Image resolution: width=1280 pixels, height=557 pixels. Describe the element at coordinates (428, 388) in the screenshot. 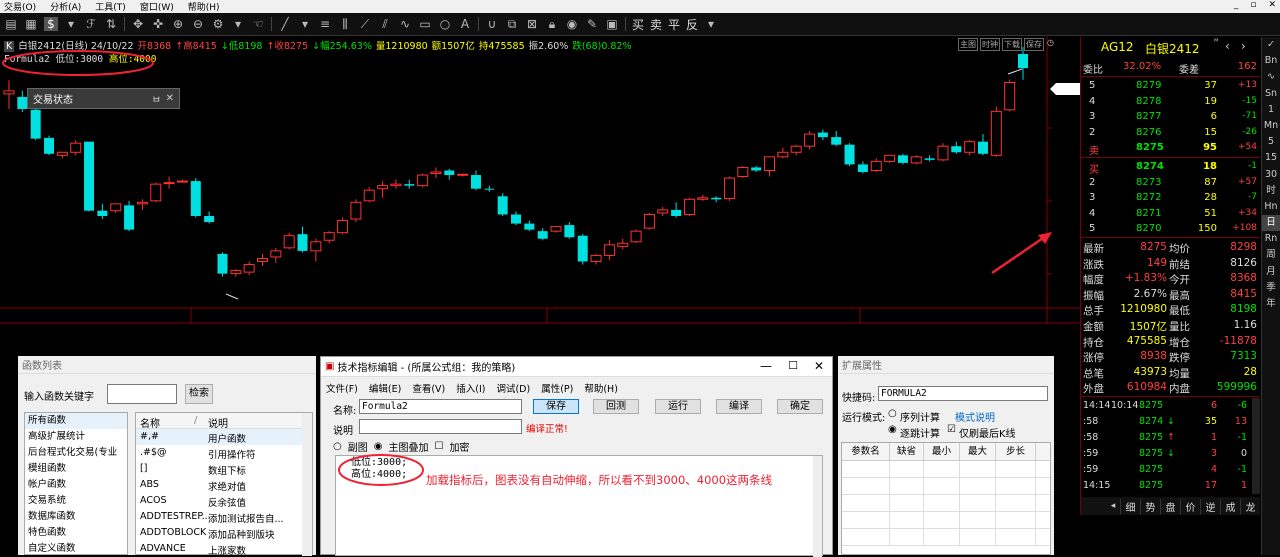

I see `editor-menu-item: 查看(V)` at that location.